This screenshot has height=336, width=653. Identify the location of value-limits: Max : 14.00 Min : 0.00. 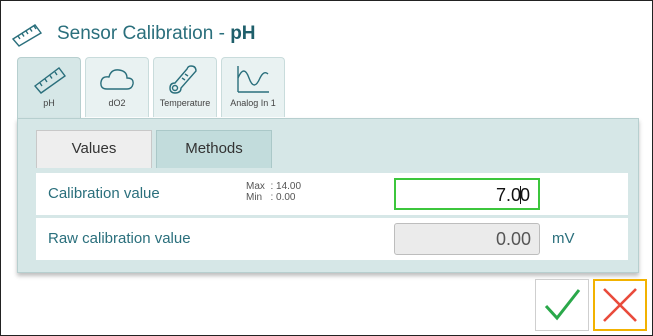
(273, 192).